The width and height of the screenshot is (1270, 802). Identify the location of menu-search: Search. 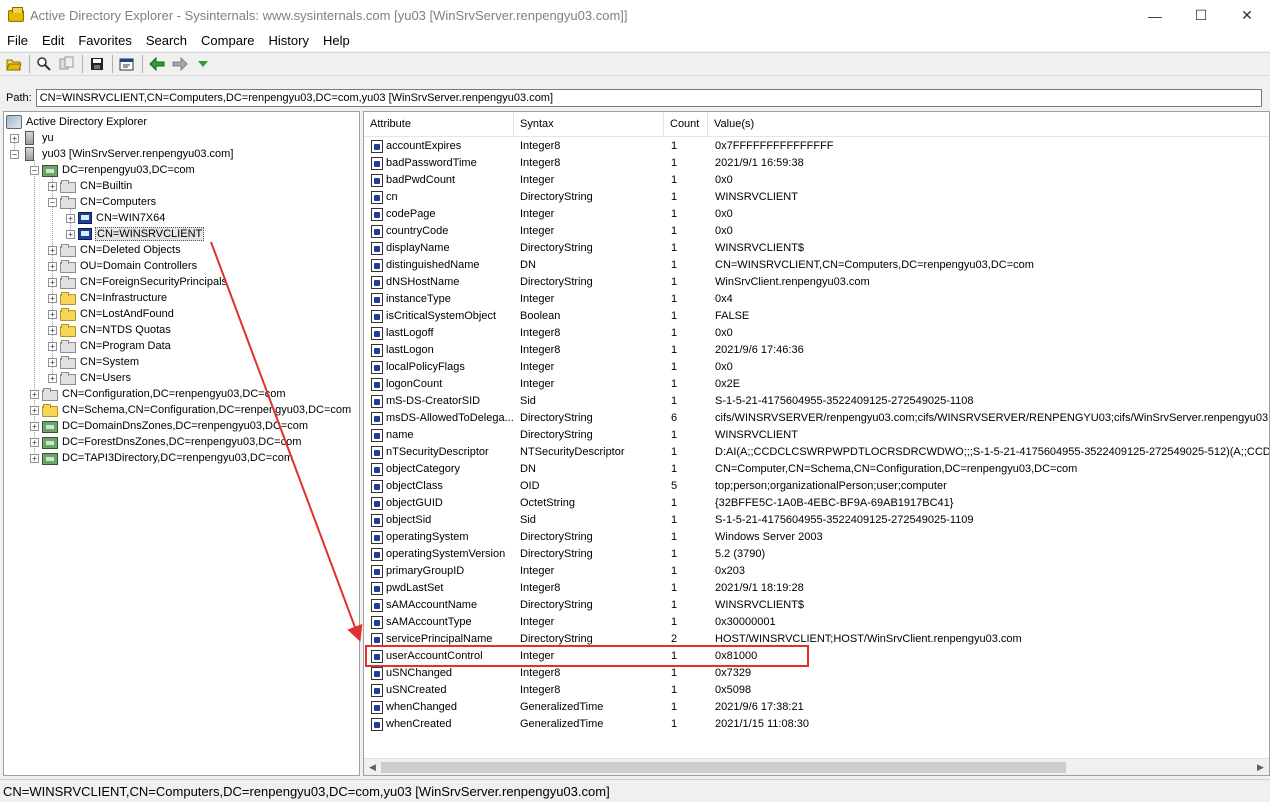
(166, 41).